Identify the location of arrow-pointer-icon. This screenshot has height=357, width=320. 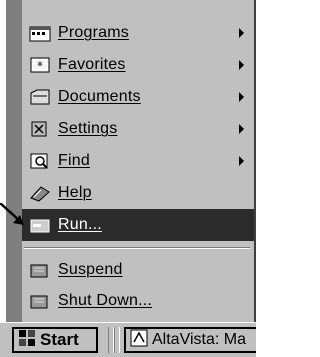
(12, 214).